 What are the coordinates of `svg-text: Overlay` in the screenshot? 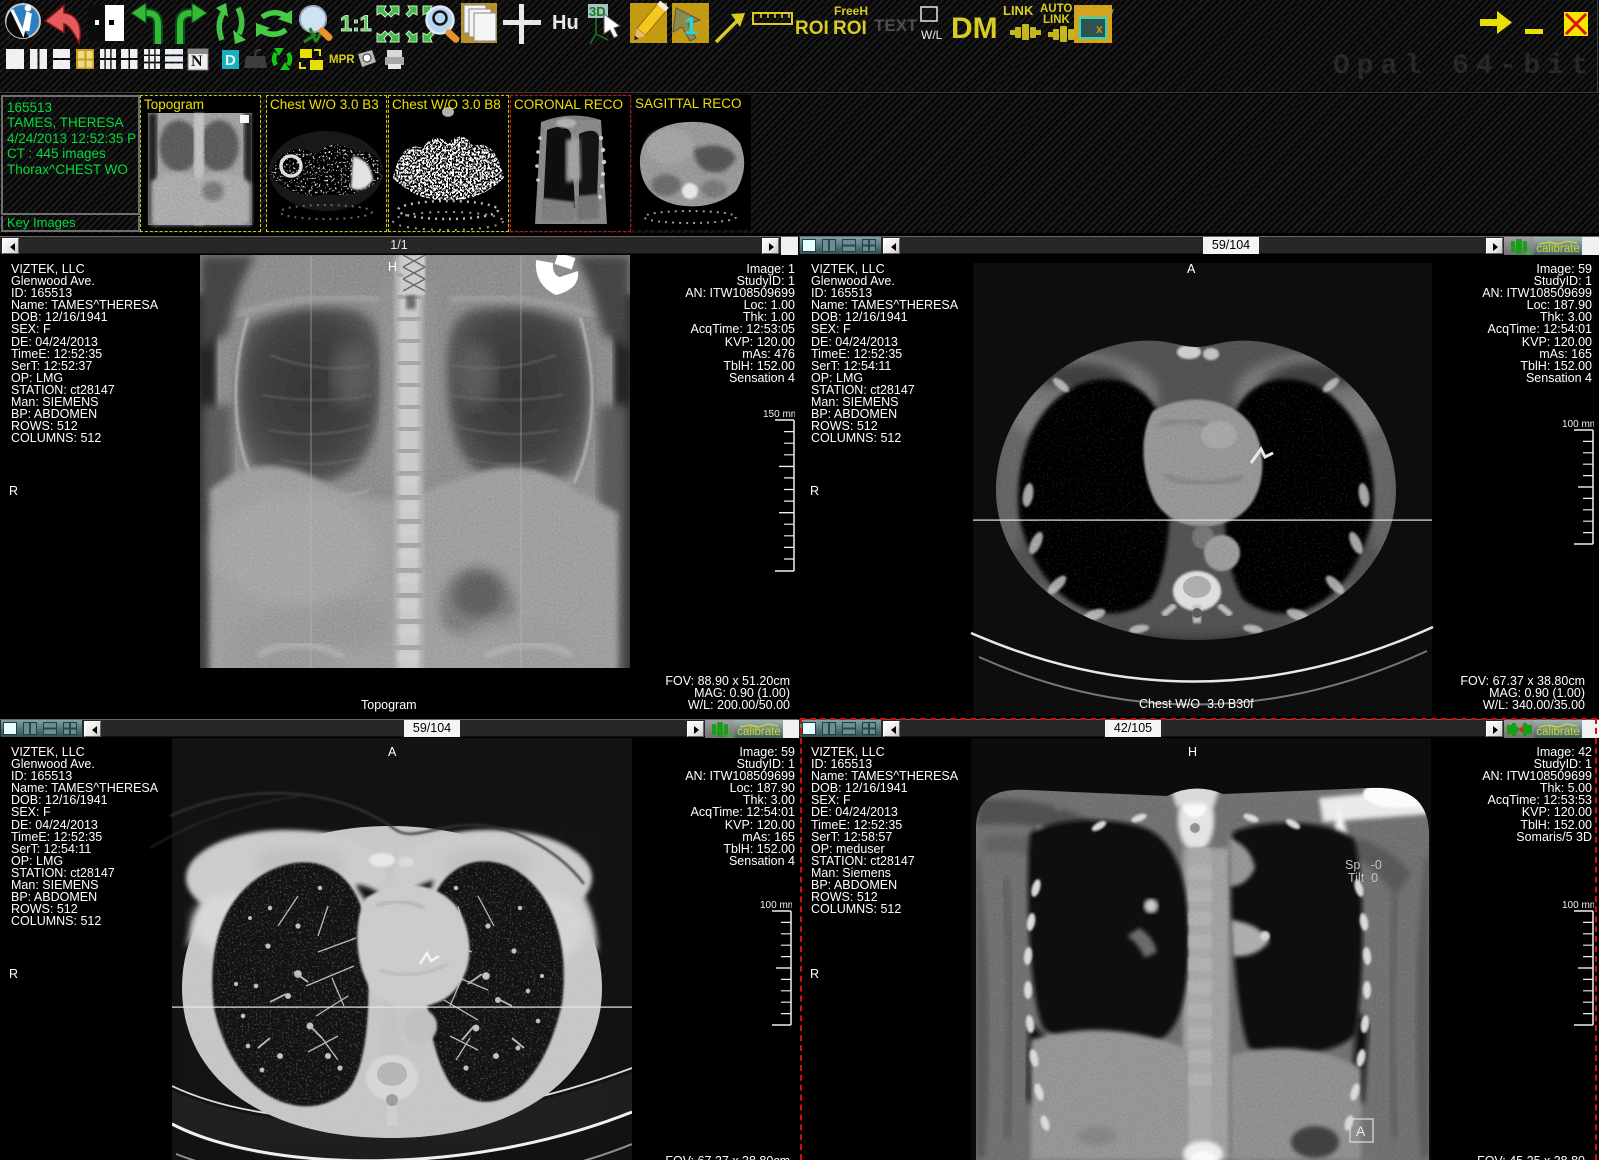 It's located at (1095, 12).